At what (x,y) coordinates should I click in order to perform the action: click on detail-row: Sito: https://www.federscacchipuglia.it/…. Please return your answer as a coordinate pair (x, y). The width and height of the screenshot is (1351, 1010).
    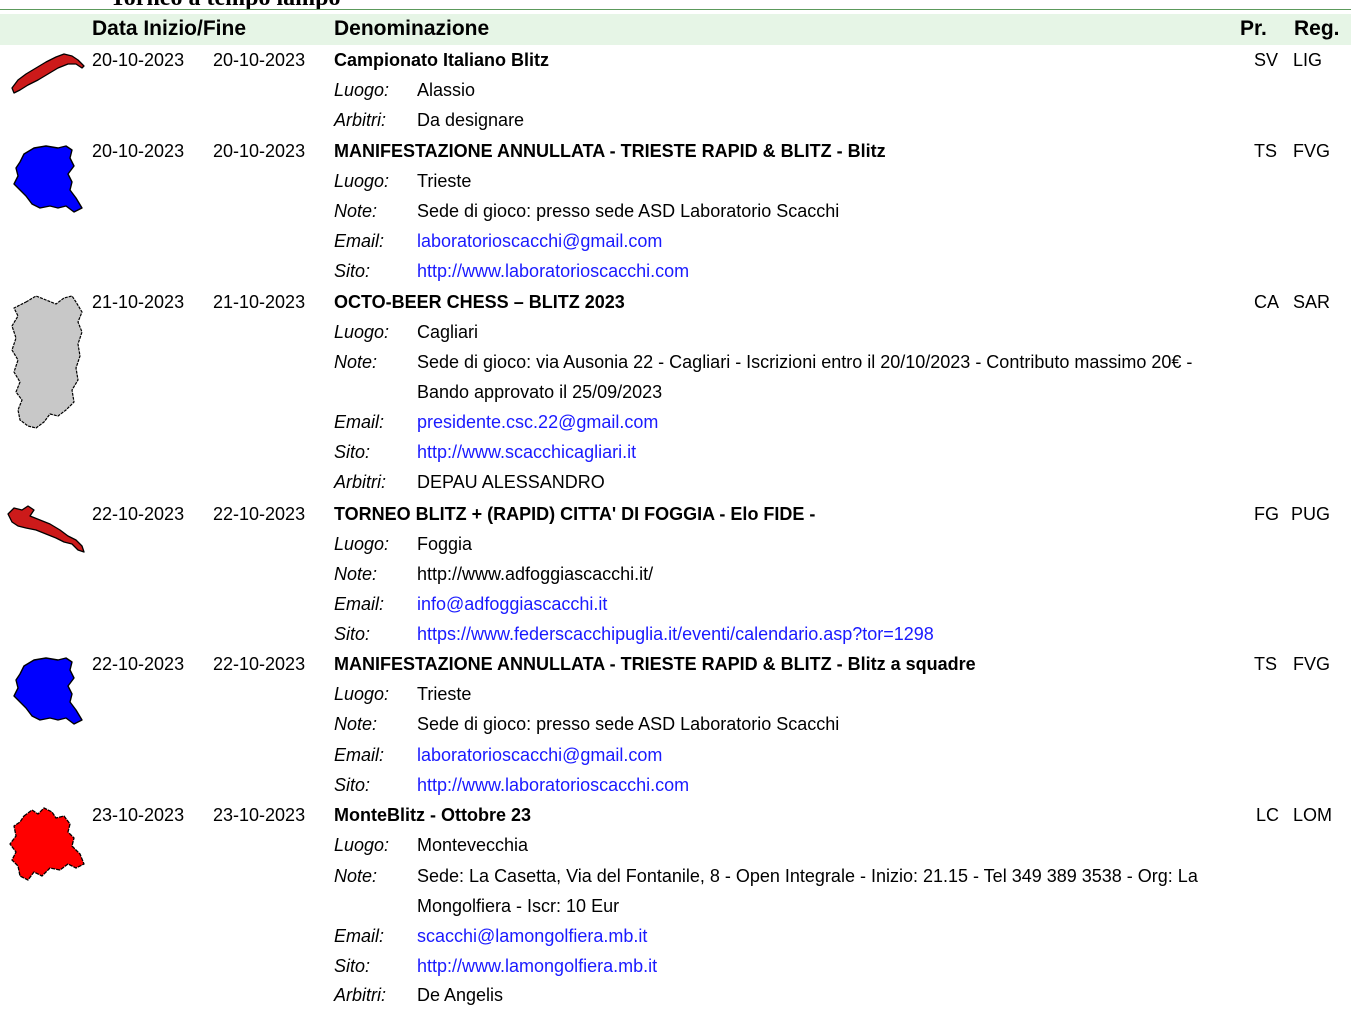
    Looking at the image, I should click on (675, 634).